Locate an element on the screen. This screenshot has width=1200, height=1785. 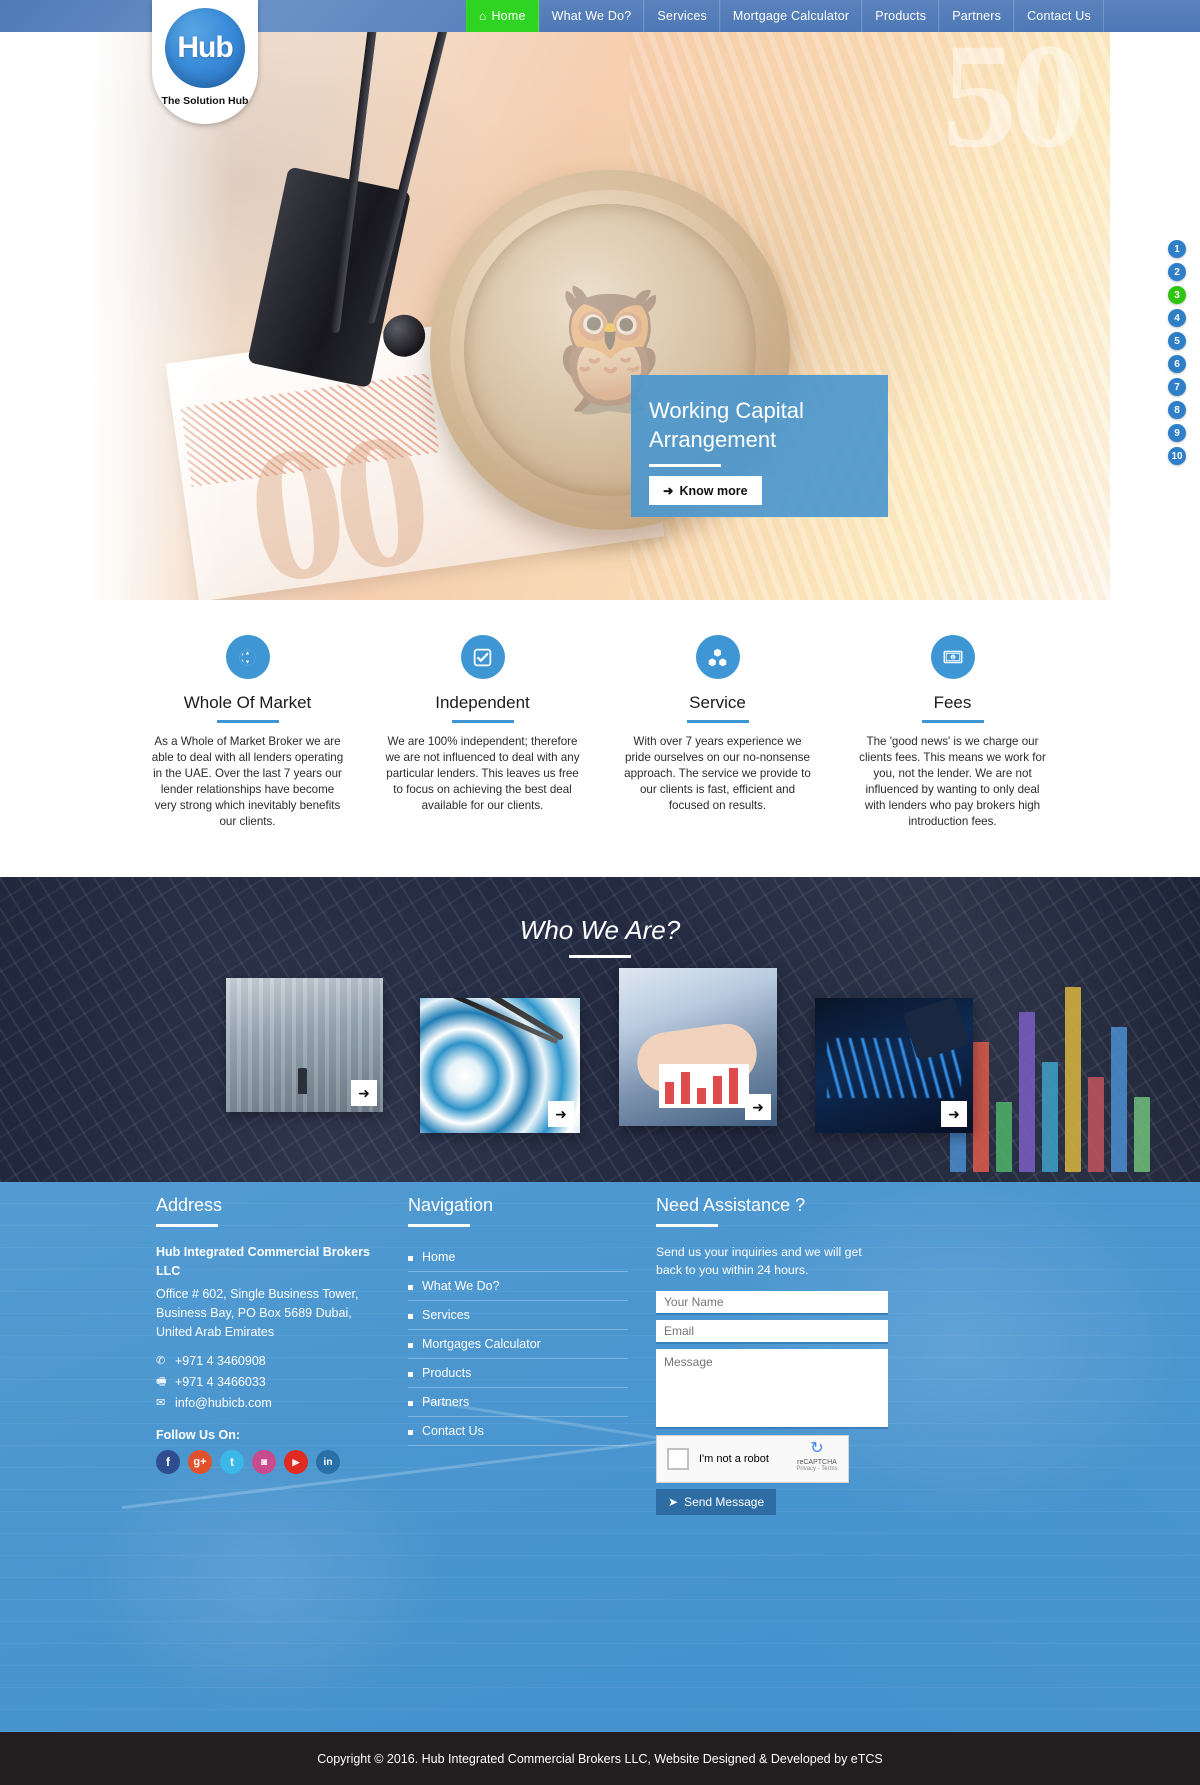
feature-title: Independent is located at coordinates (482, 702).